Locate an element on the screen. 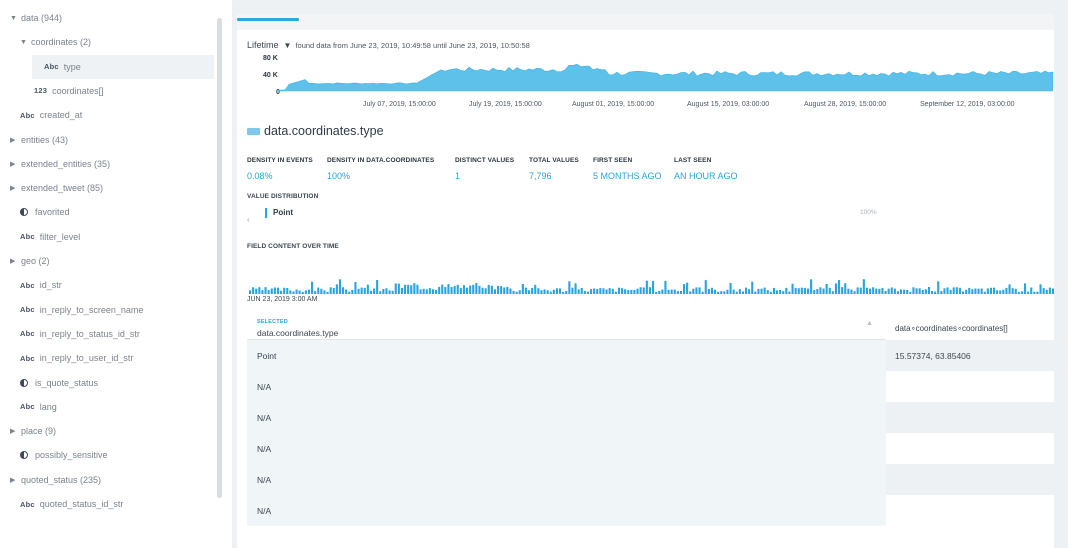  stat-value: AN HOUR AGO is located at coordinates (706, 176).